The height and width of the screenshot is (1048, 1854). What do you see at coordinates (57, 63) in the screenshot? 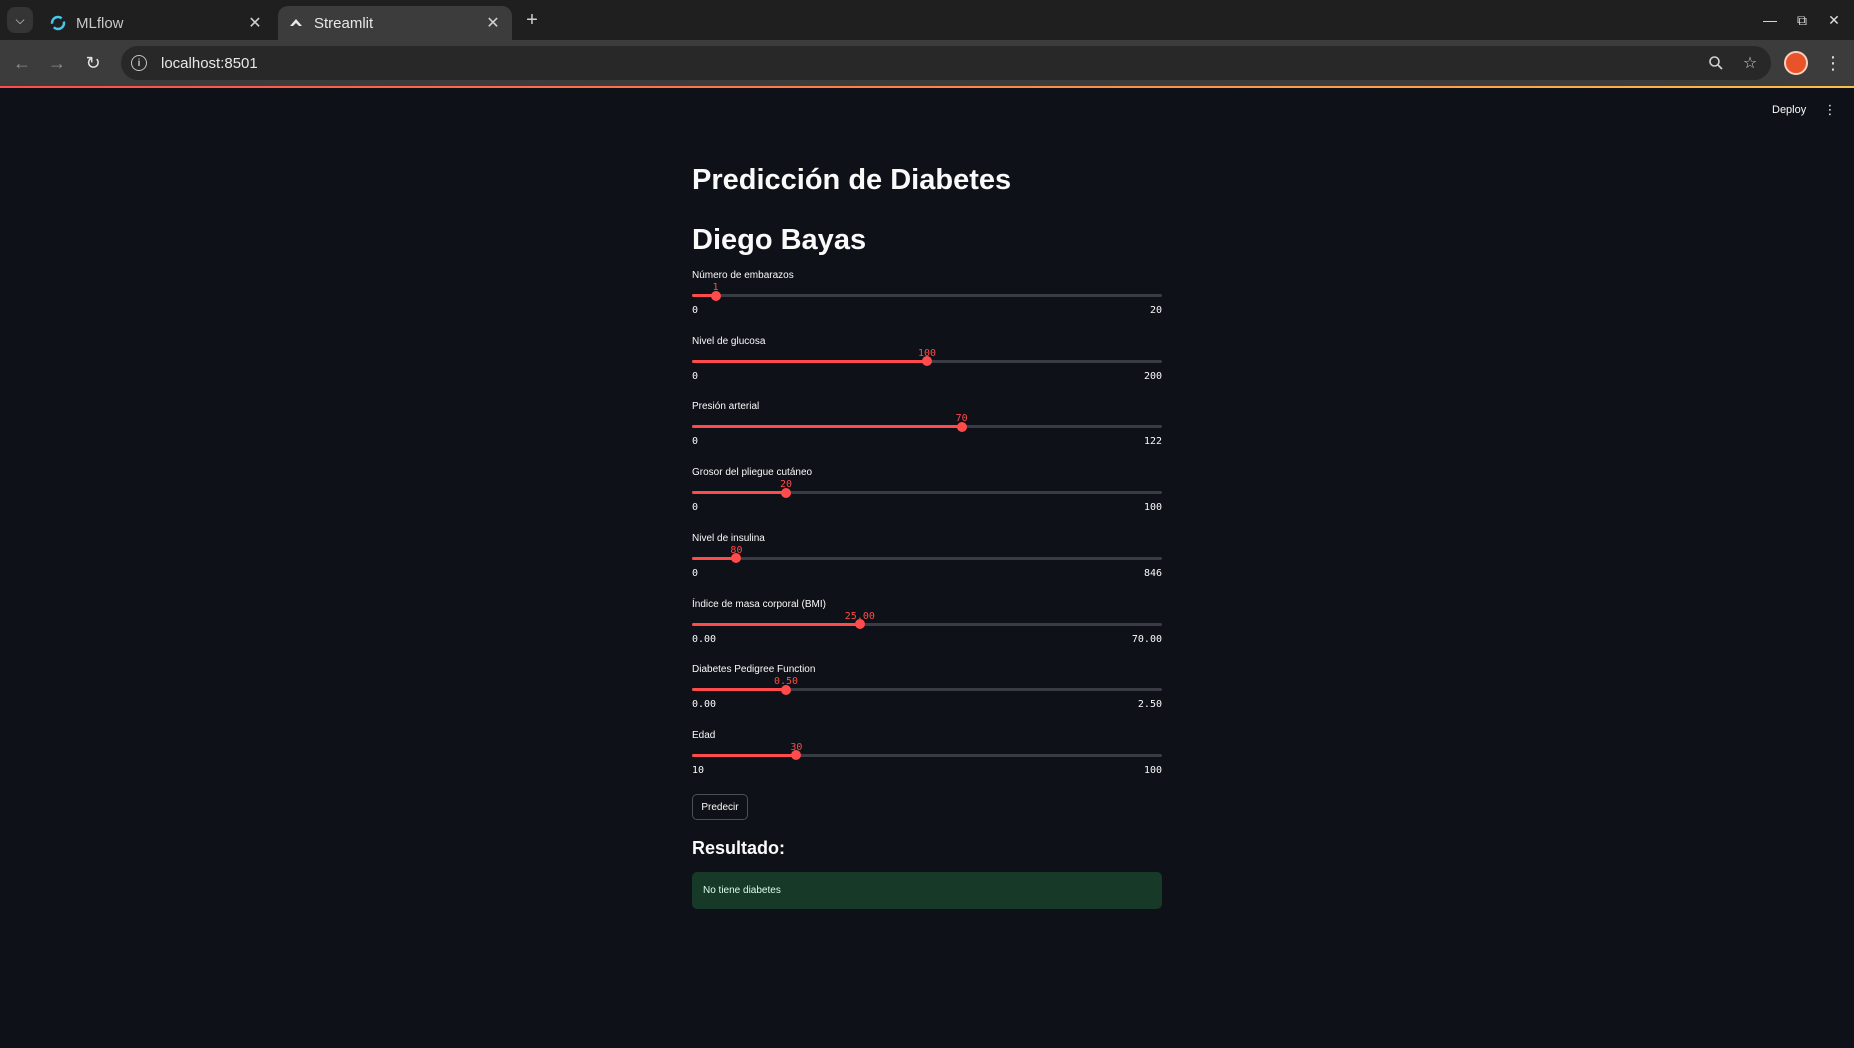
I see `forward-arrow-icon: →` at bounding box center [57, 63].